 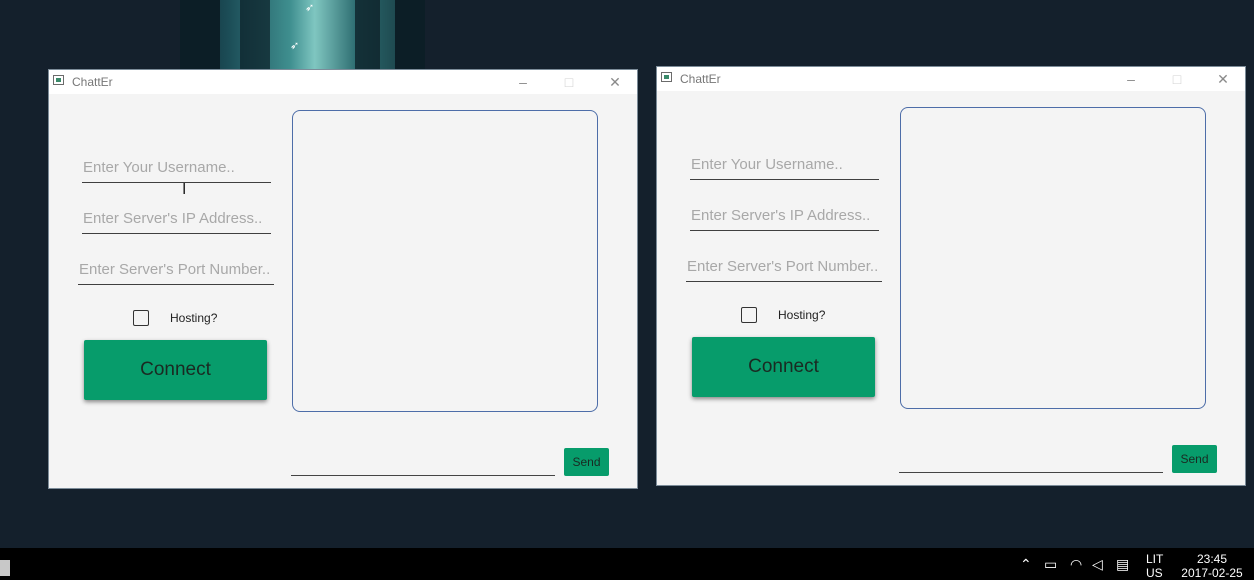 I want to click on taskbar: ⌃ ▭ ◠ ◁ ▤ LIT US 23:45 2017-02-25, so click(x=627, y=564).